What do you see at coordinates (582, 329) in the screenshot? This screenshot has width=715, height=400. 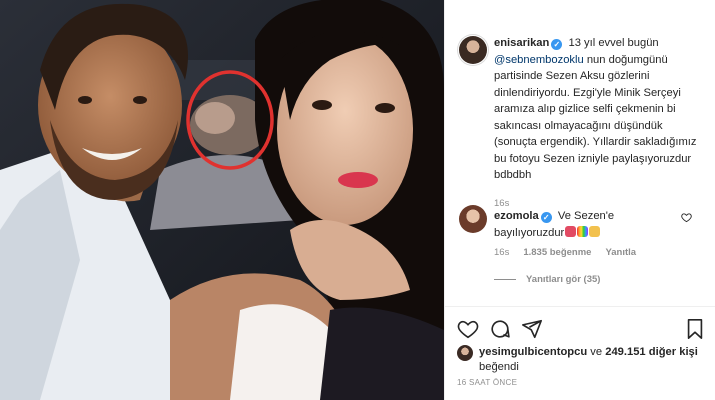 I see `action-bar` at bounding box center [582, 329].